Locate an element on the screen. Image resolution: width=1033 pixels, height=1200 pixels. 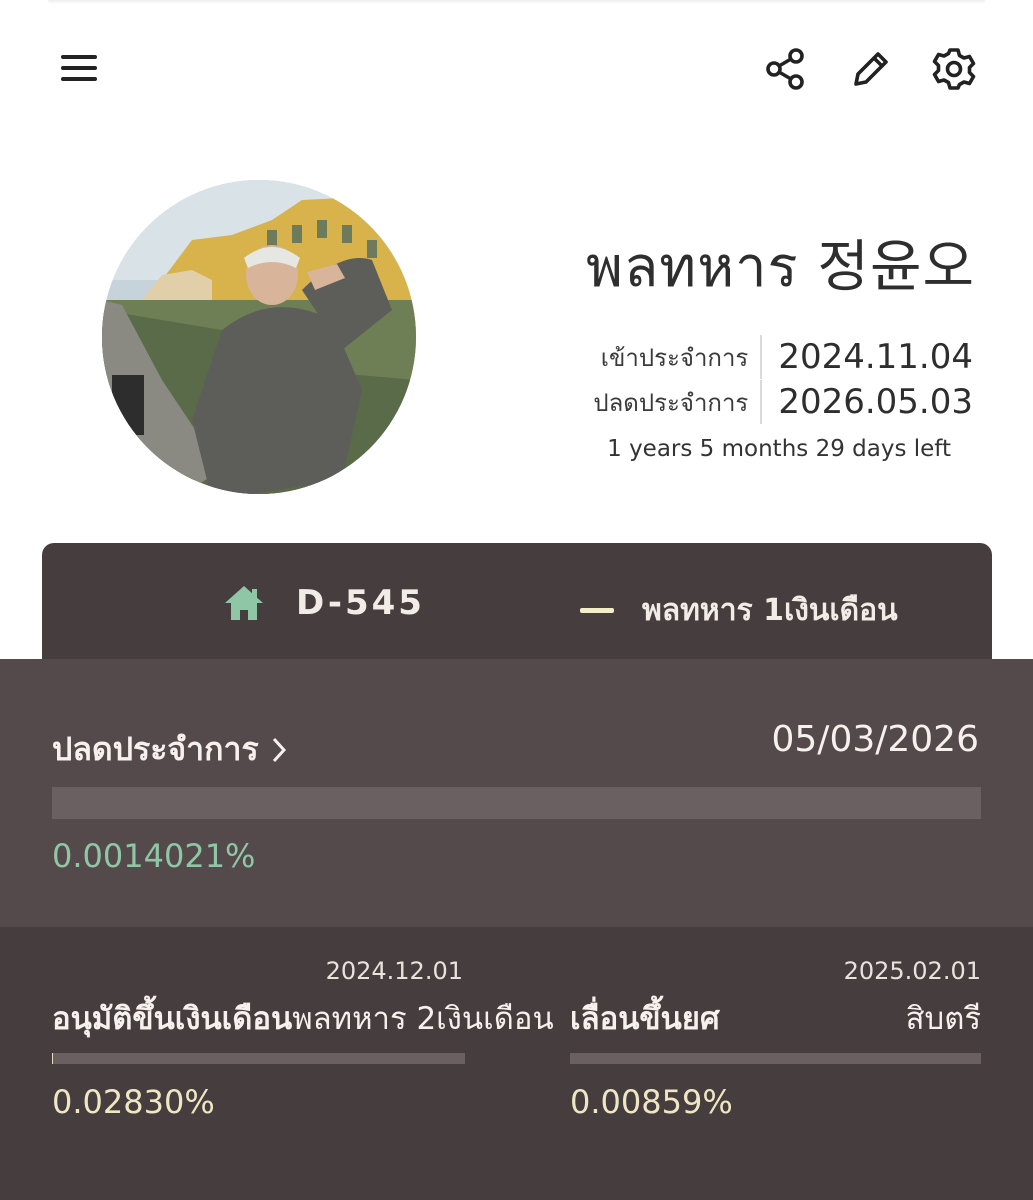
pencil-glyph is located at coordinates (871, 69).